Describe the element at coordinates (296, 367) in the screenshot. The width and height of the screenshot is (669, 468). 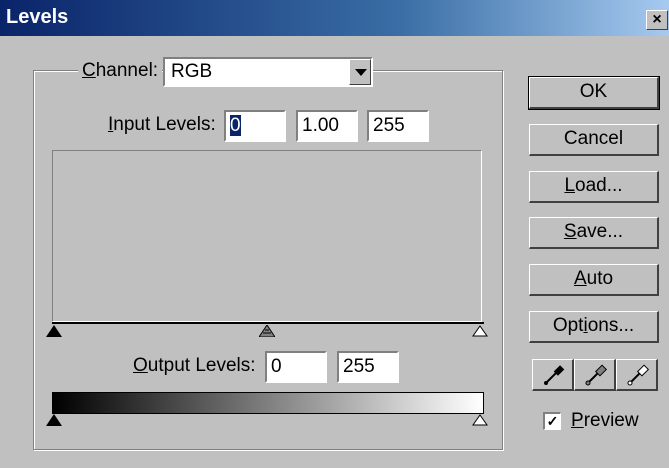
I see `output-black-field: 0` at that location.